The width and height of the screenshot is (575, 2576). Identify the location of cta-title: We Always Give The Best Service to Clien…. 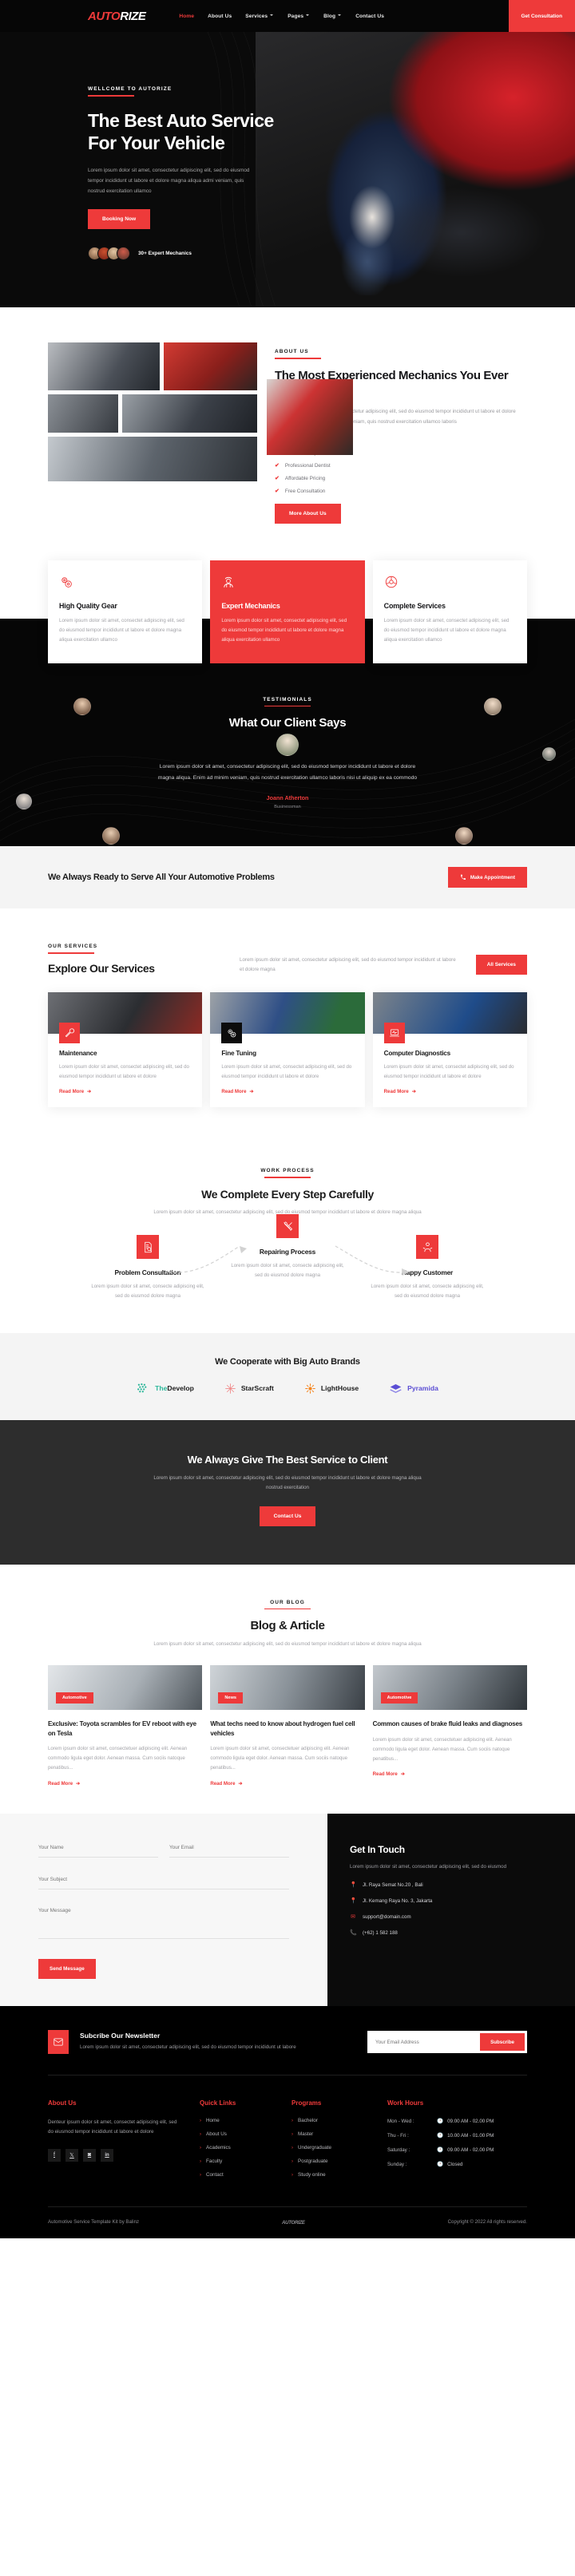
(287, 1460).